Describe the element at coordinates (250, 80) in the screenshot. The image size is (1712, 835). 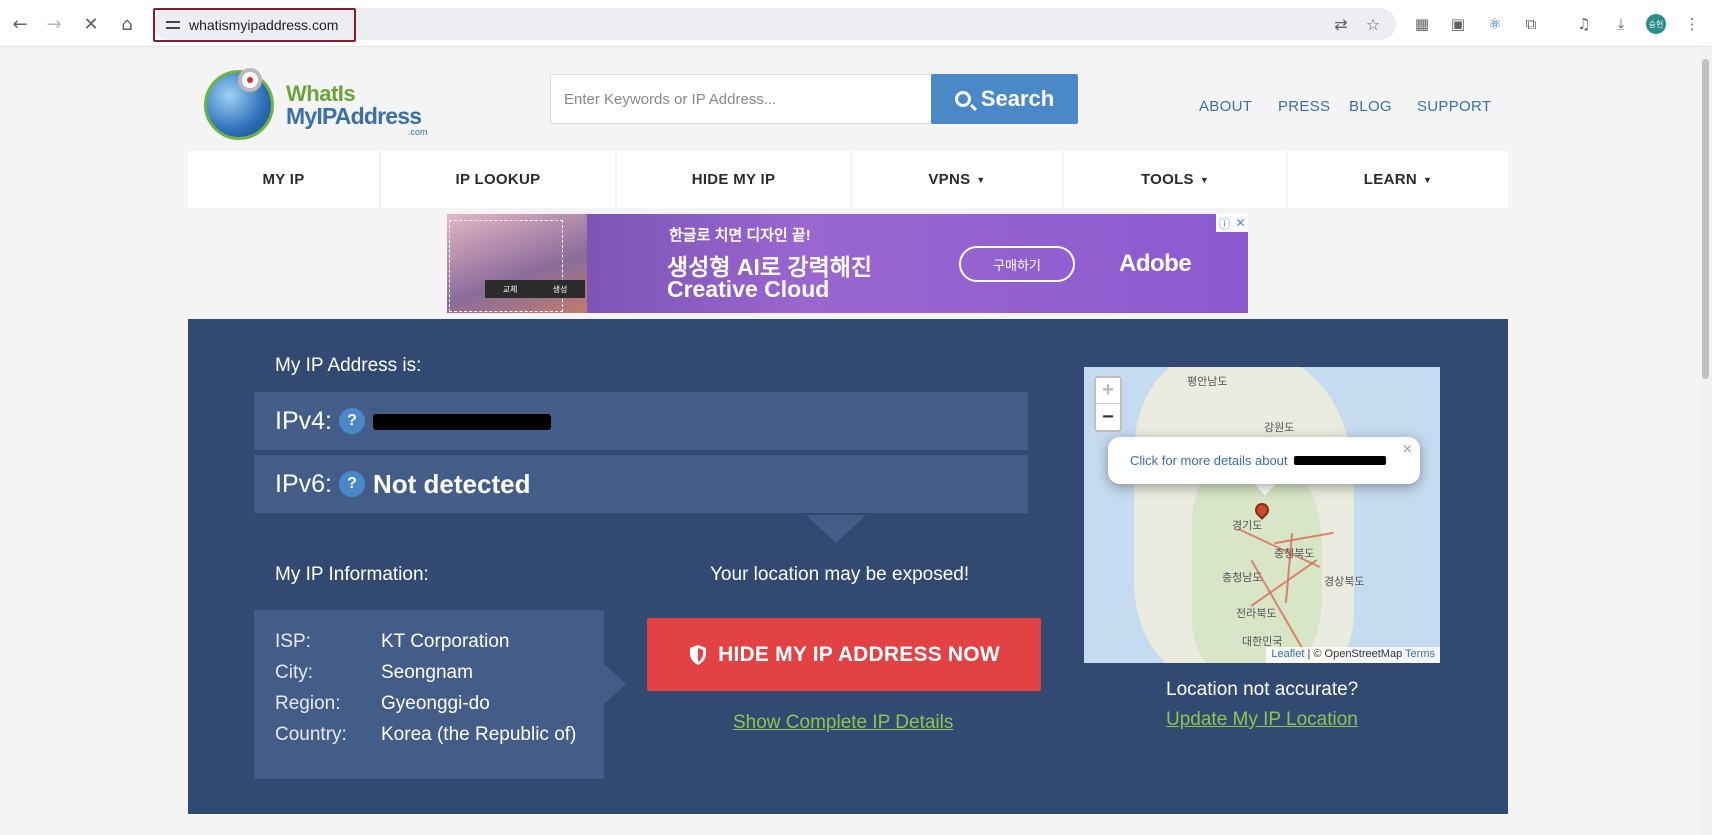
I see `location-pin-icon` at that location.